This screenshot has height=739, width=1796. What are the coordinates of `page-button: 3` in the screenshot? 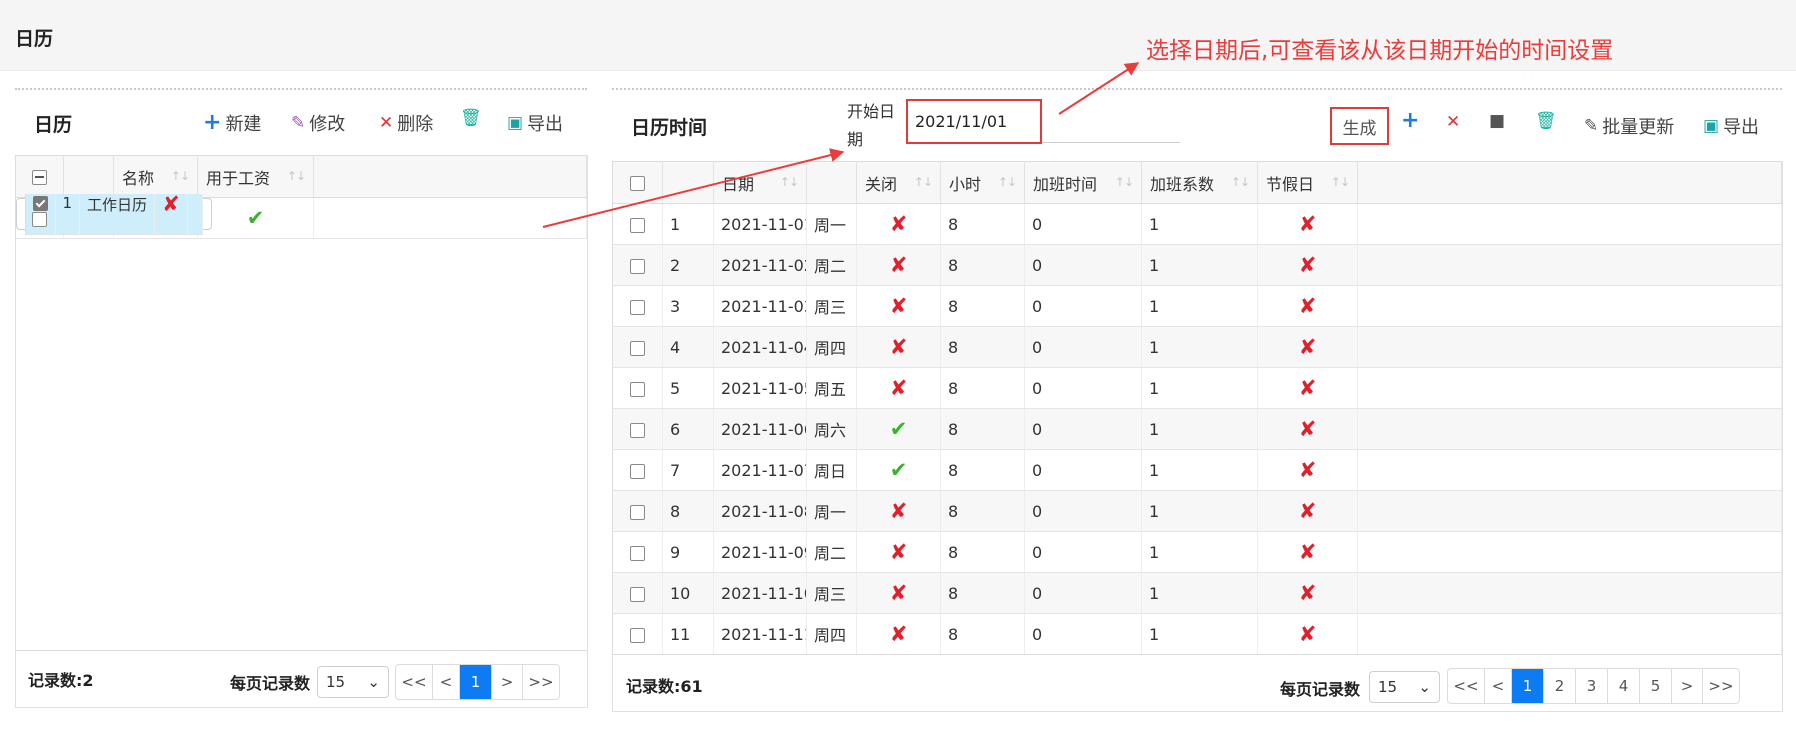 It's located at (1592, 686).